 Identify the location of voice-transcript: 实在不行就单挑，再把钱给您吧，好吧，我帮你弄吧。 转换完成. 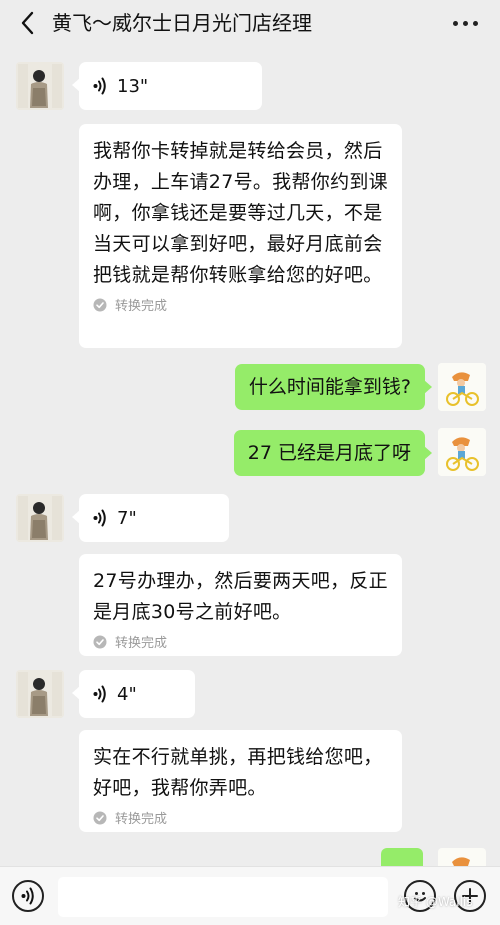
(240, 781).